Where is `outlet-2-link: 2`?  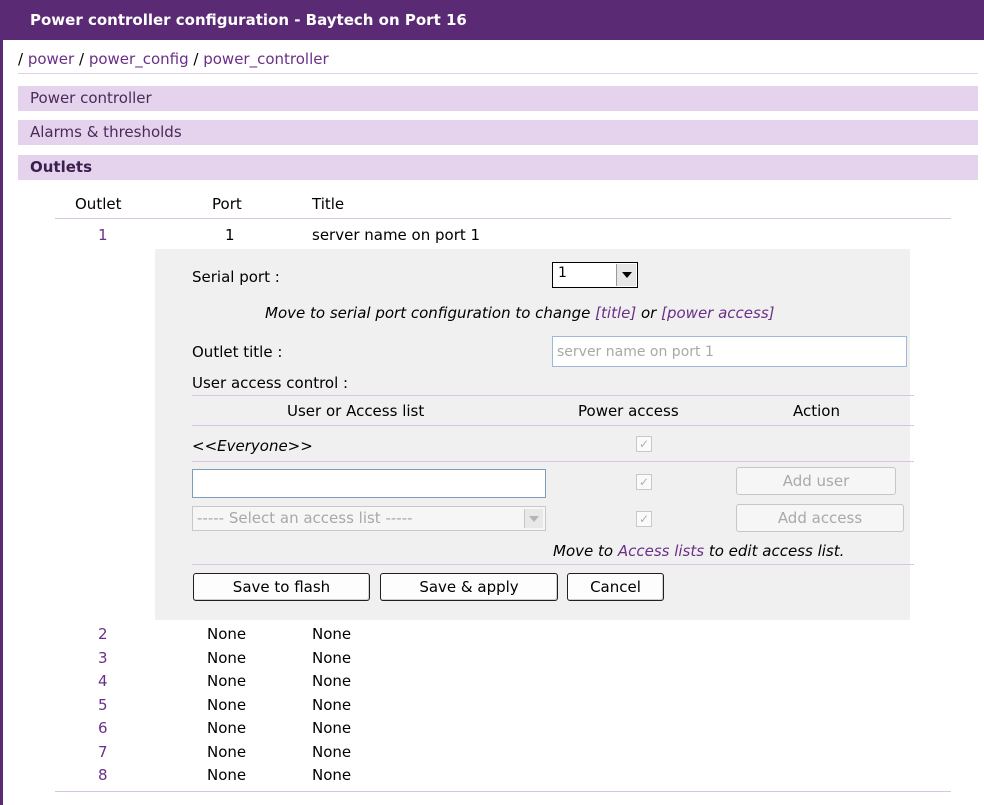 outlet-2-link: 2 is located at coordinates (103, 634).